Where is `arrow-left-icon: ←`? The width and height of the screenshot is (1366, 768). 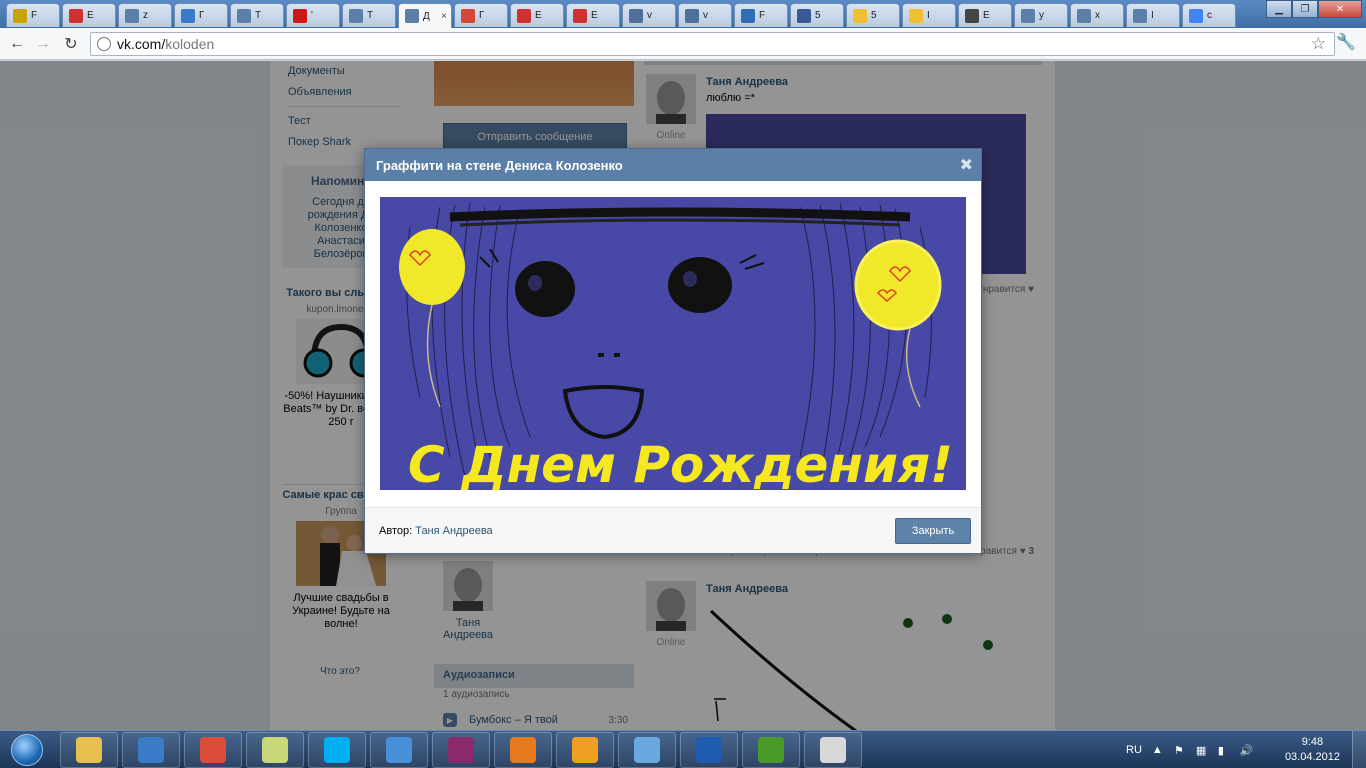 arrow-left-icon: ← is located at coordinates (17, 43).